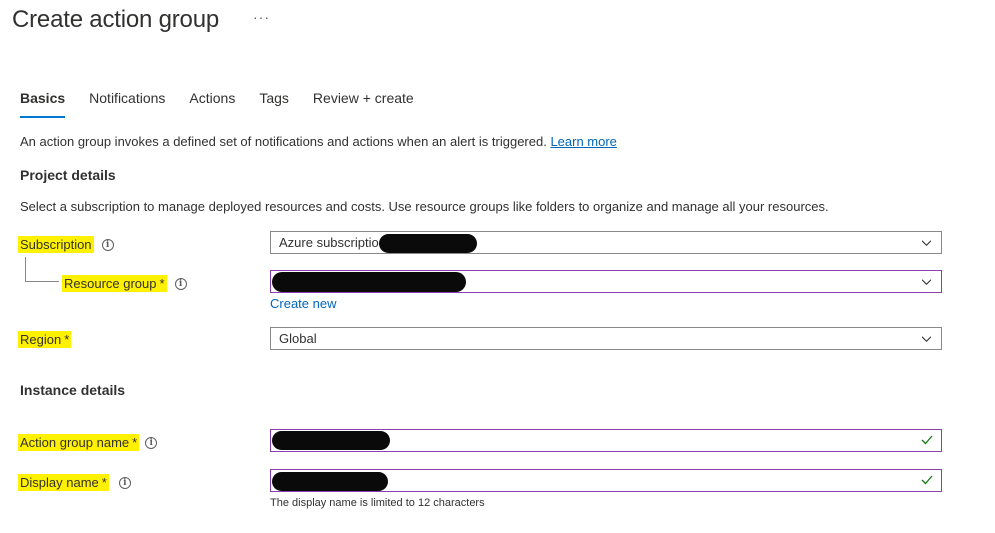  What do you see at coordinates (75, 442) in the screenshot?
I see `action-group-name-label-text: Action group name` at bounding box center [75, 442].